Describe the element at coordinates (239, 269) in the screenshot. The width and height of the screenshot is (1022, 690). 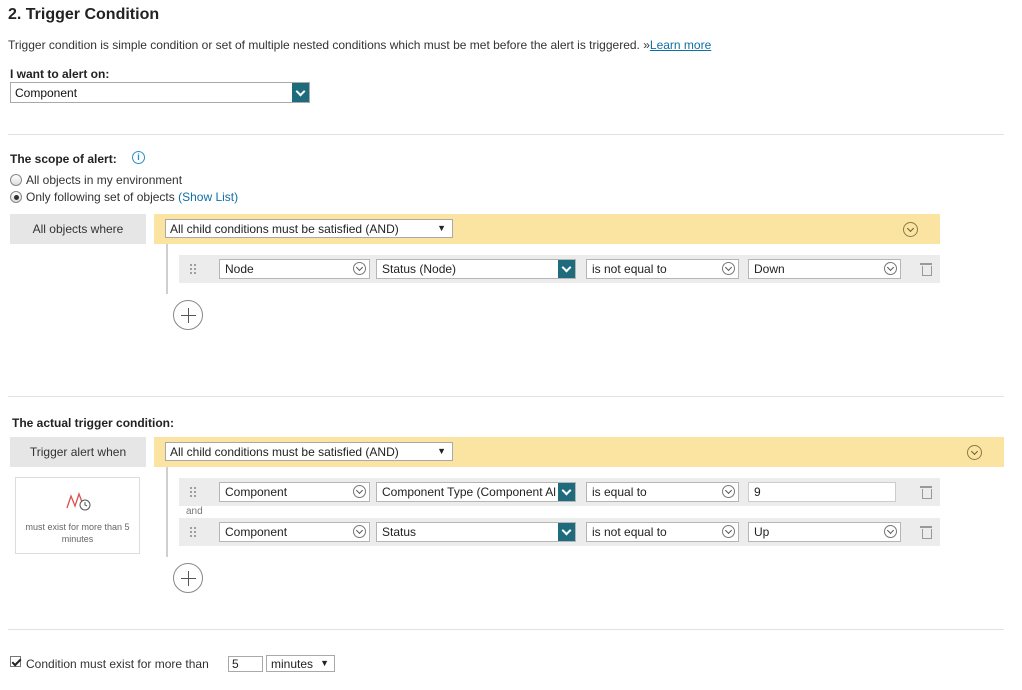
I see `select-value: Node` at that location.